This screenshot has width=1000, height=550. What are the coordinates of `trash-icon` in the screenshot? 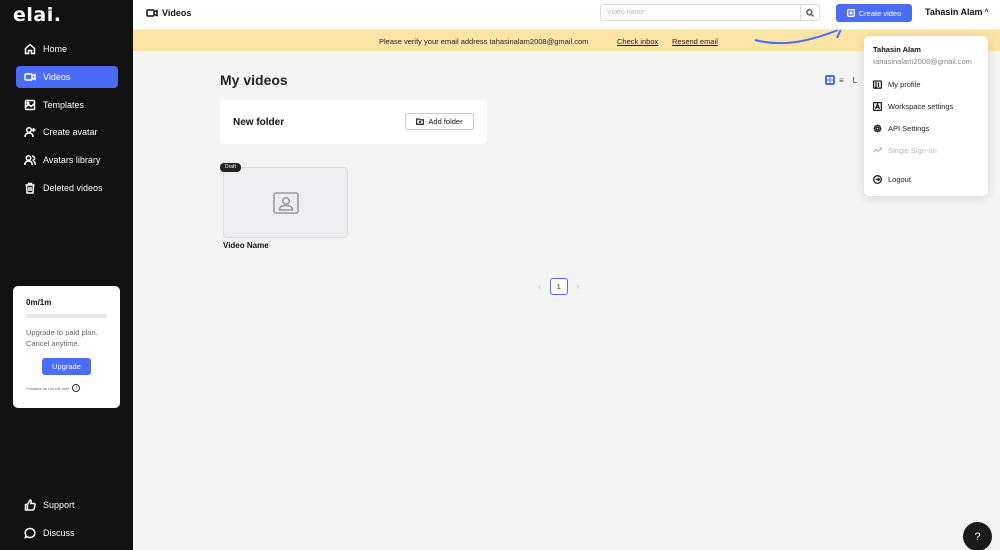 It's located at (30, 188).